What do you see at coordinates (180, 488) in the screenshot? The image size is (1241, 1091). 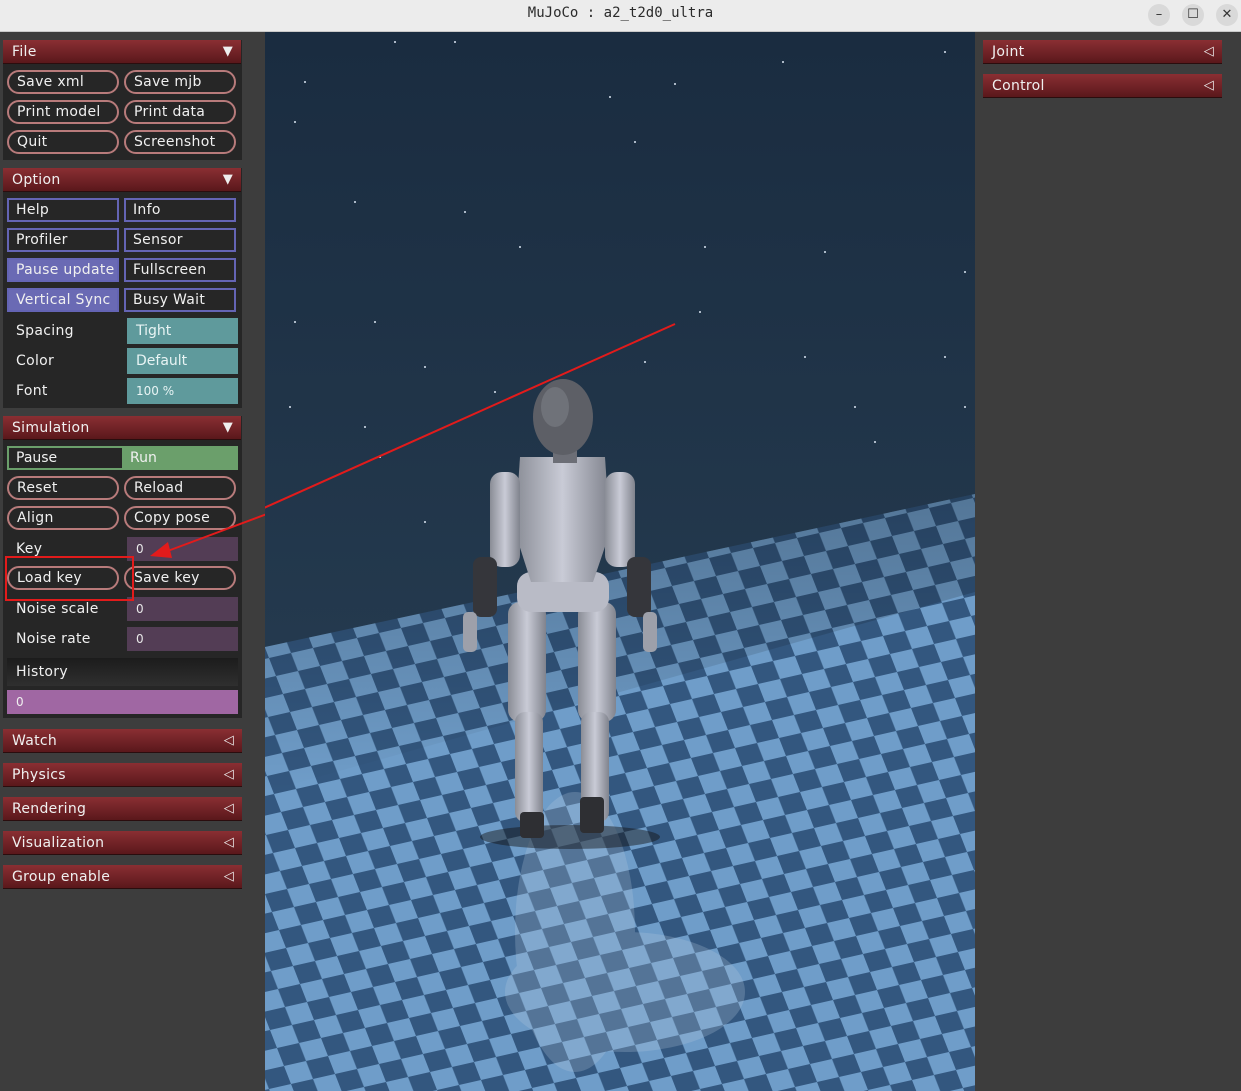 I see `reload-button: Reload` at bounding box center [180, 488].